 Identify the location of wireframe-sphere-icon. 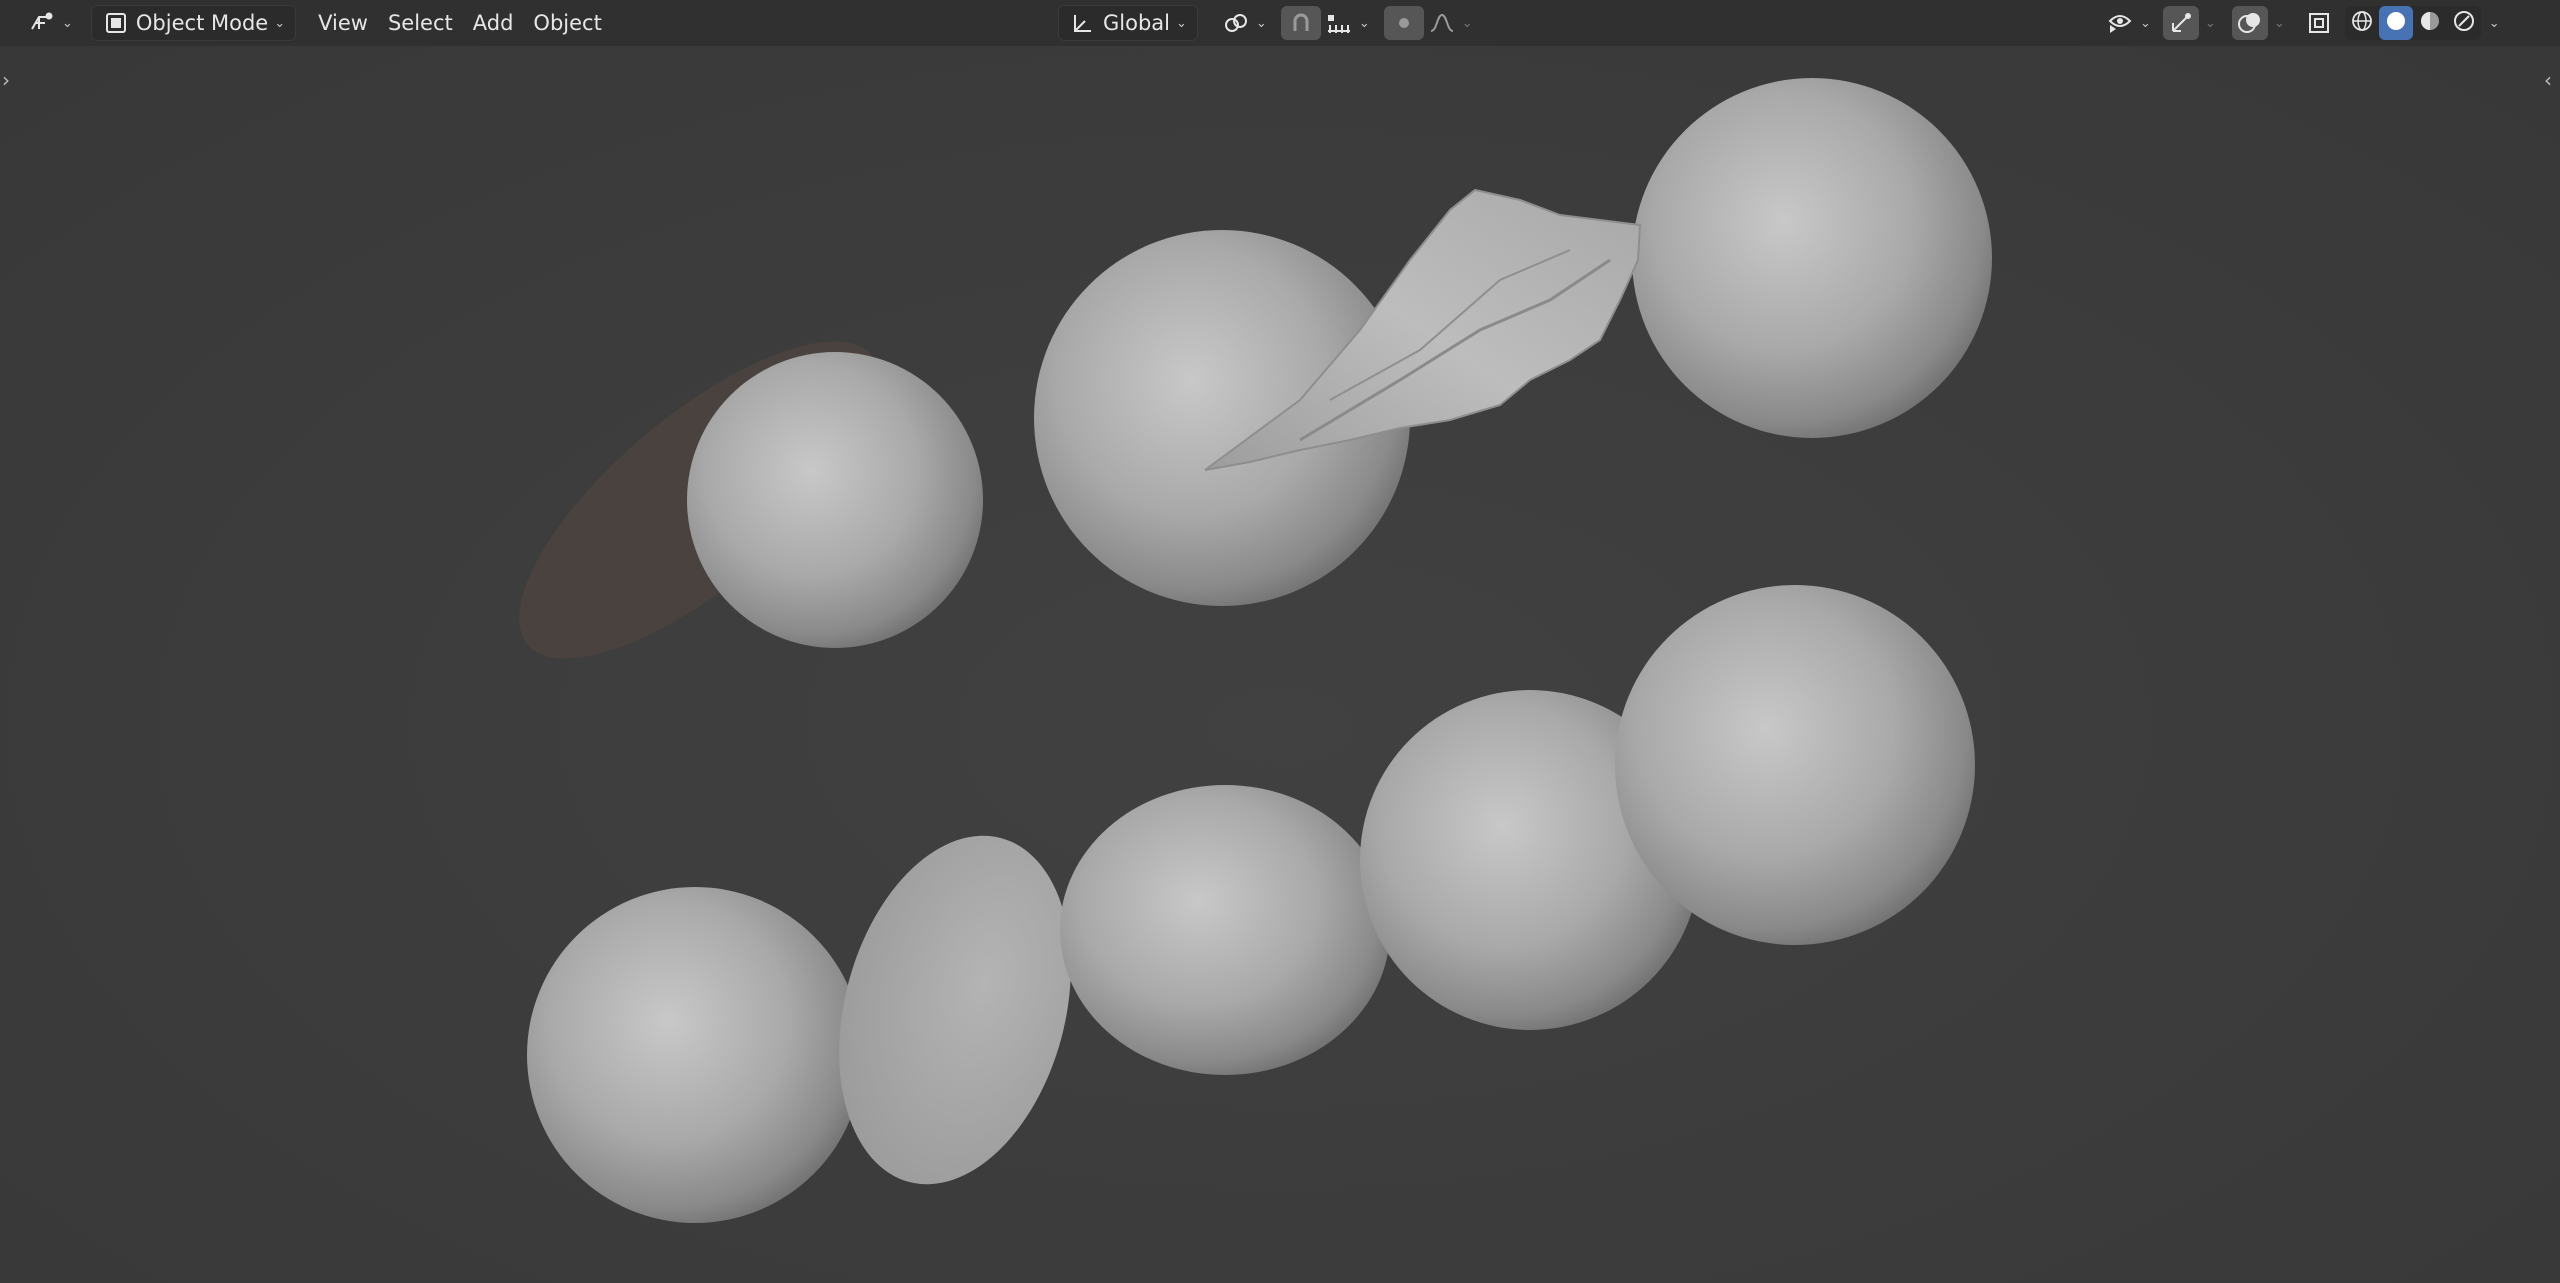
(2362, 23).